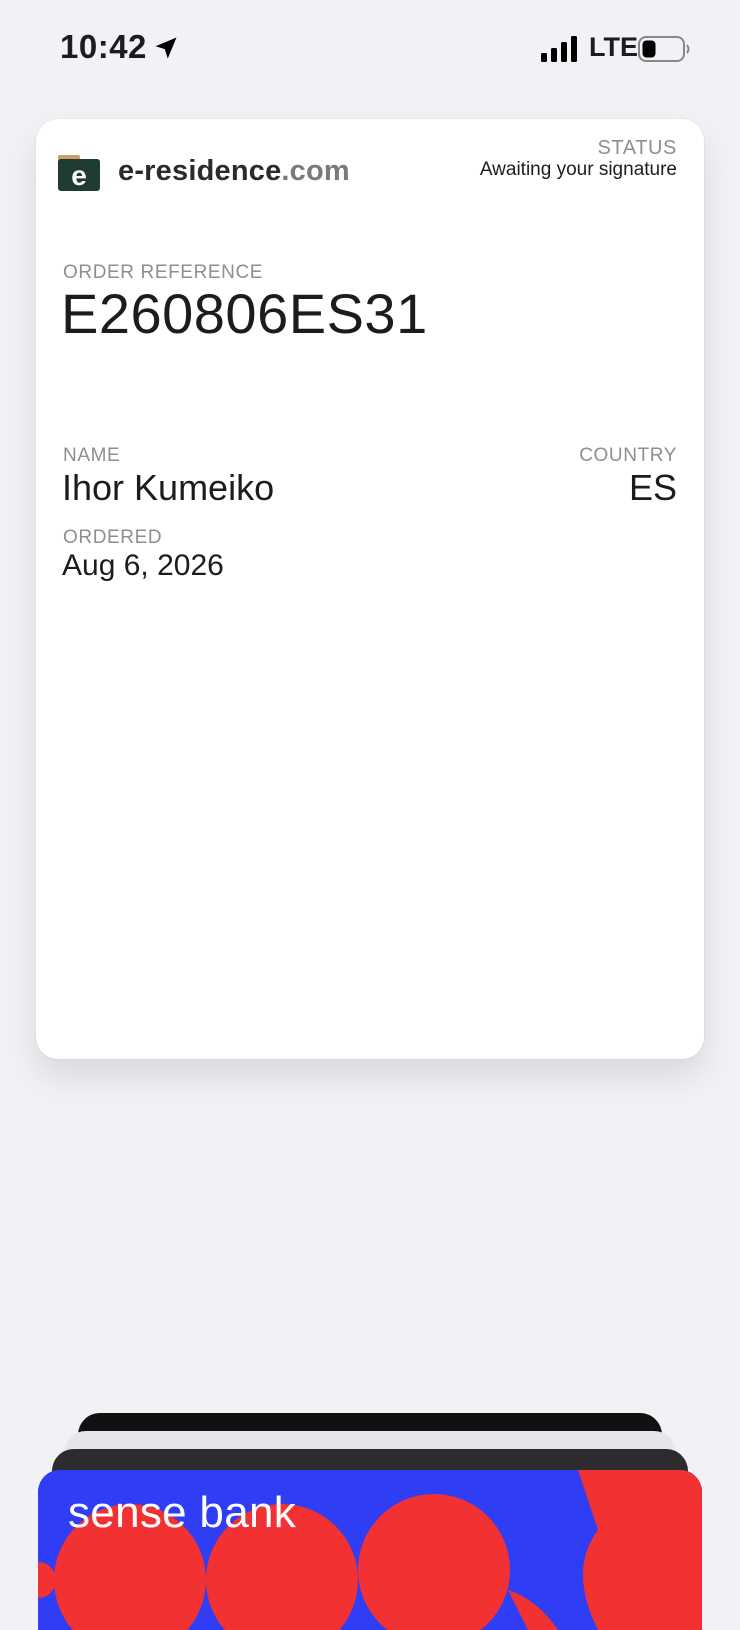 This screenshot has height=1630, width=740. Describe the element at coordinates (613, 47) in the screenshot. I see `network-type: LTE` at that location.